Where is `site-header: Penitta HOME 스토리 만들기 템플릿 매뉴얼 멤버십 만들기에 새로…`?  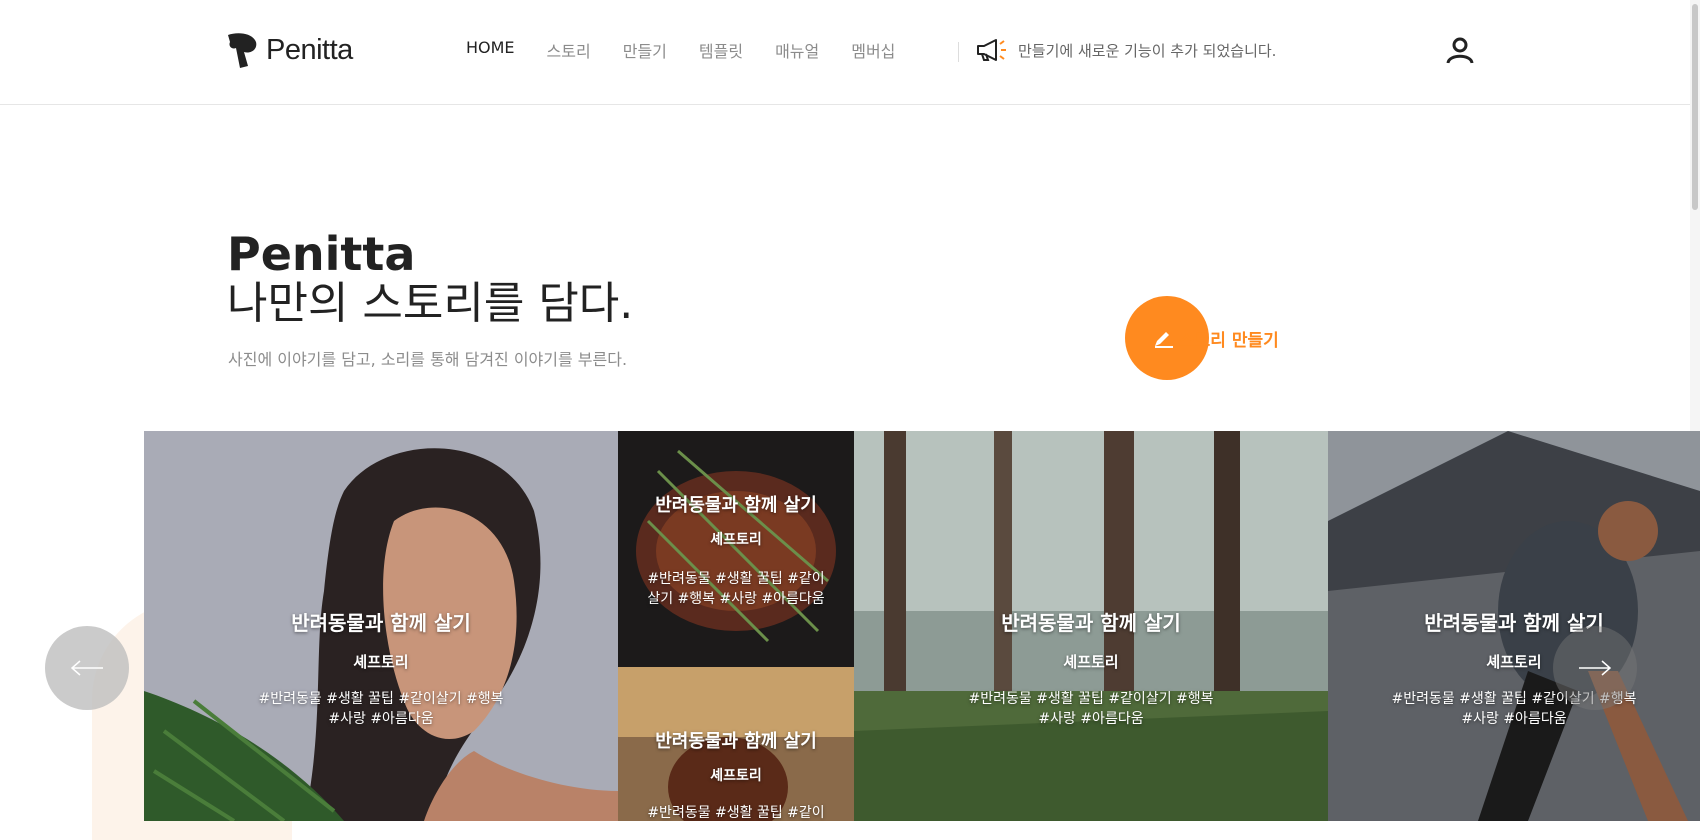
site-header: Penitta HOME 스토리 만들기 템플릿 매뉴얼 멤버십 만들기에 새로… is located at coordinates (845, 52).